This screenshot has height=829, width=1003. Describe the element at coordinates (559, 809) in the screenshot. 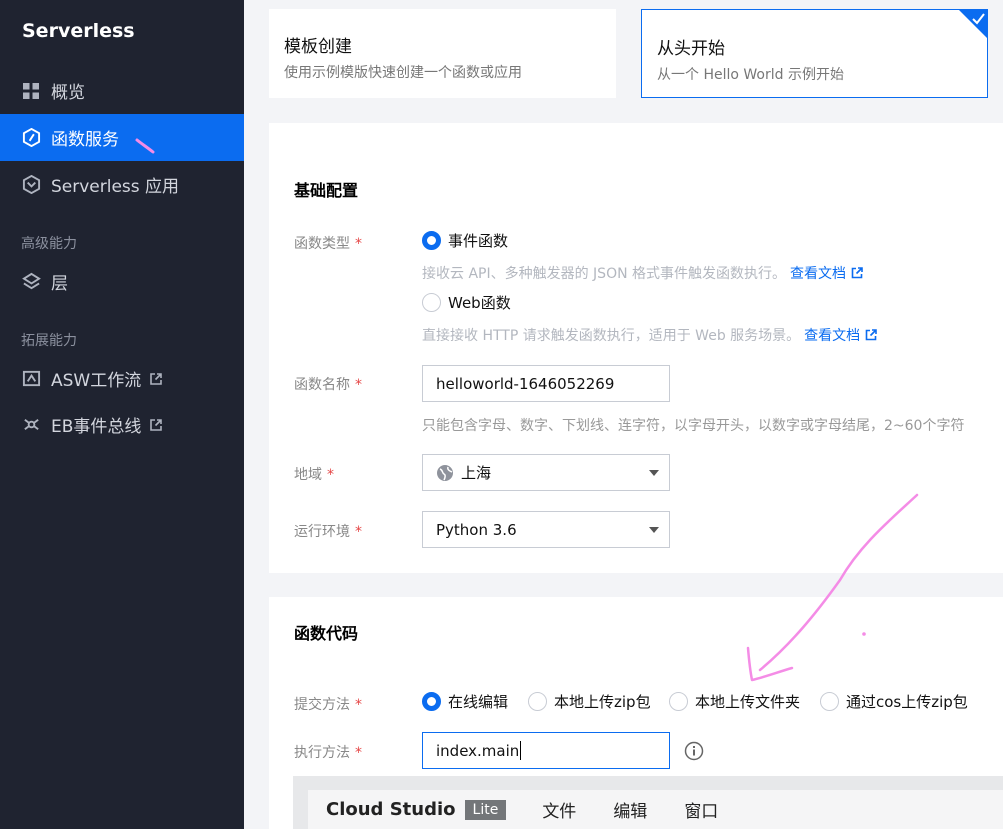

I see `studio-menu-file: 文件` at that location.